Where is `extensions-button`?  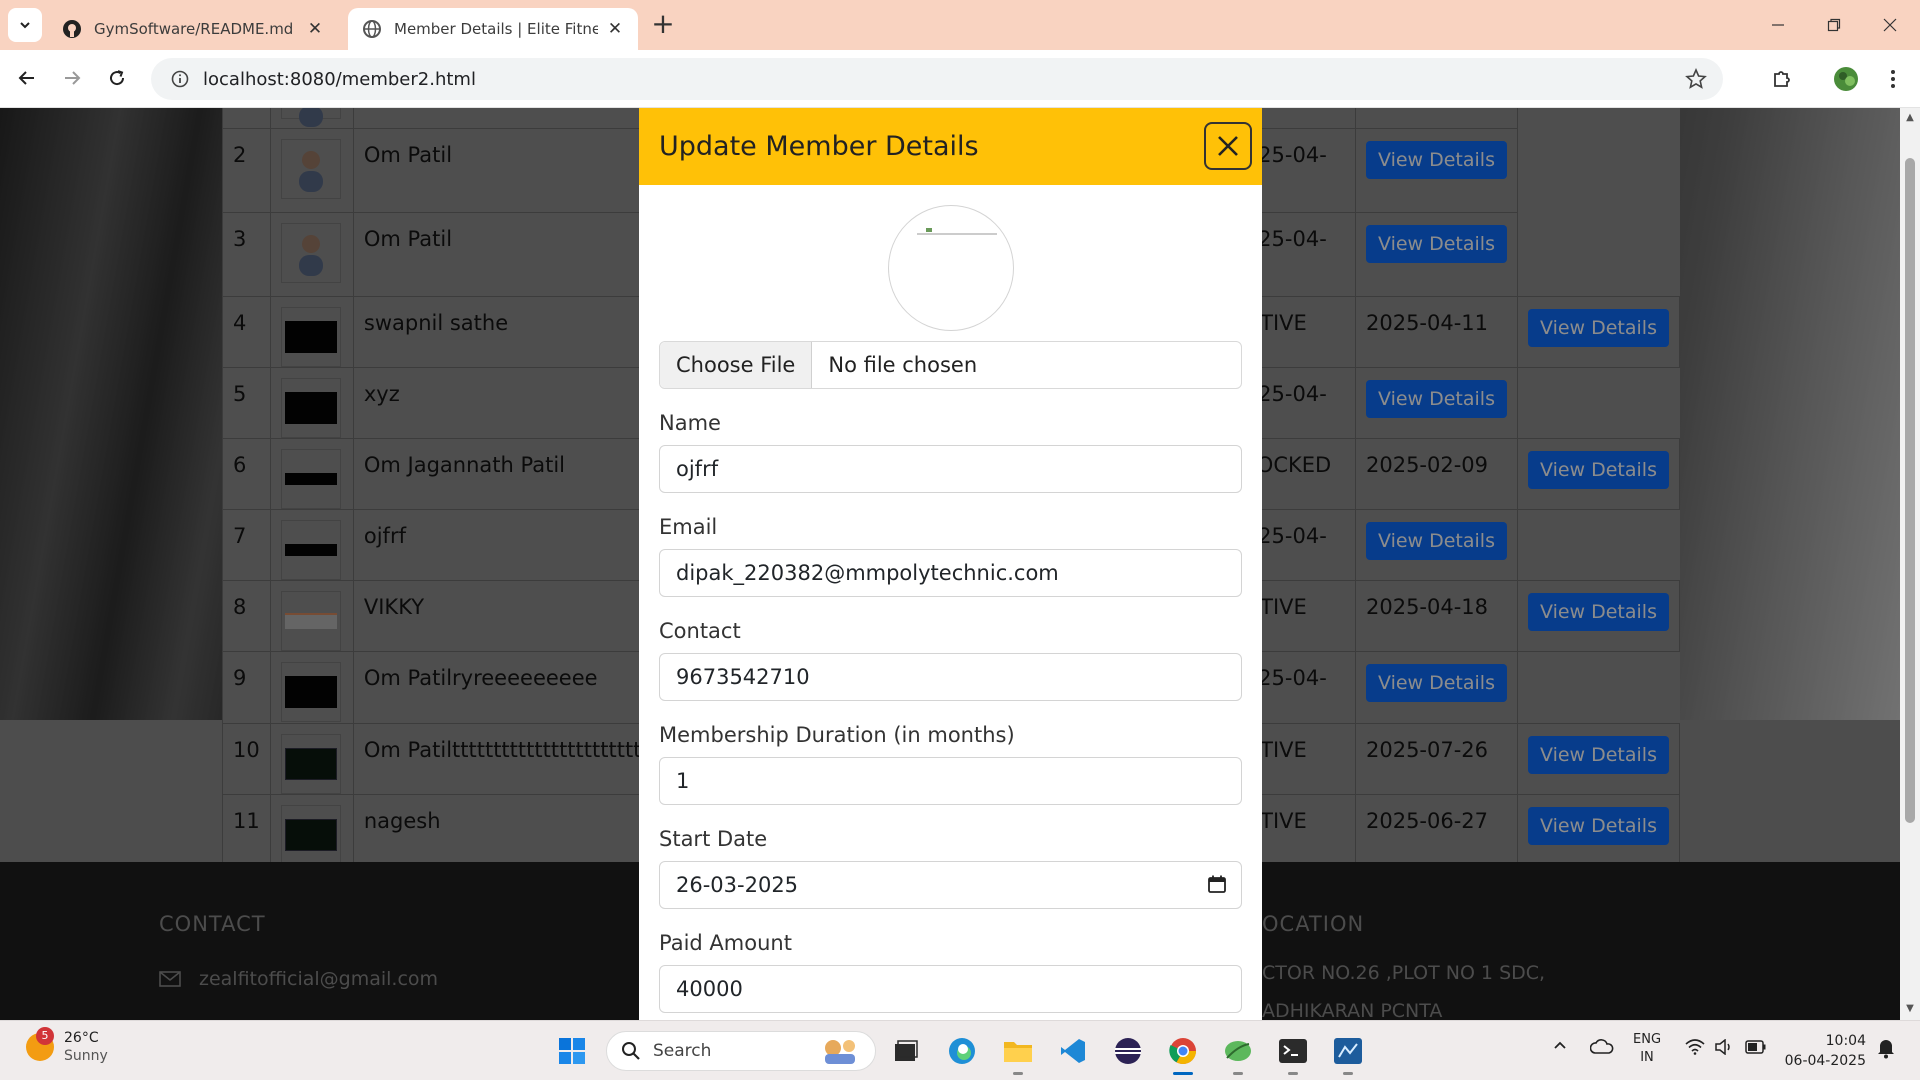
extensions-button is located at coordinates (1782, 79).